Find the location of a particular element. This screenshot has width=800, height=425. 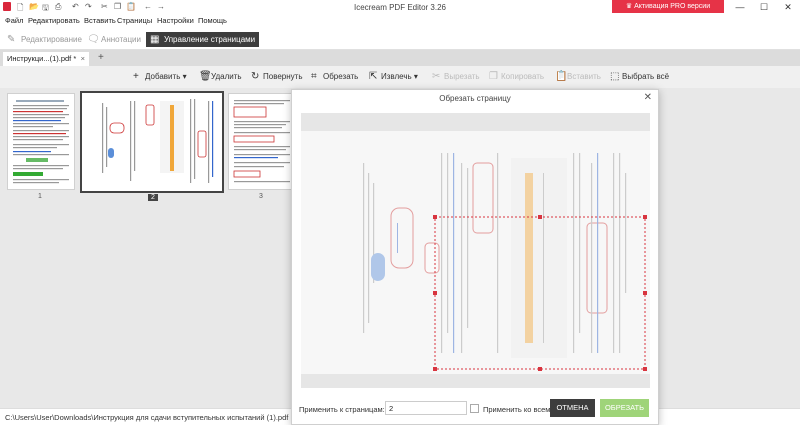

menu-edit: Редактировать is located at coordinates (54, 20).